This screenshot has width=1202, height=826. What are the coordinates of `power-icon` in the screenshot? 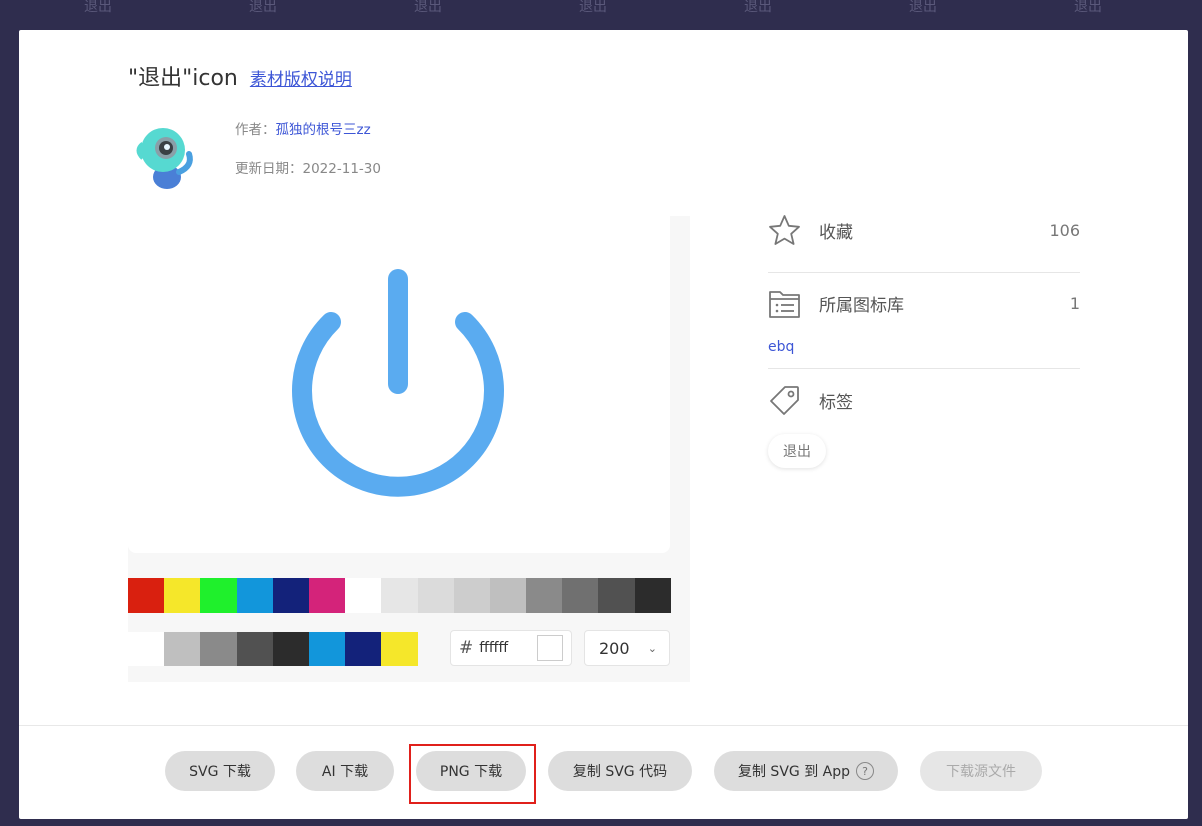 It's located at (398, 383).